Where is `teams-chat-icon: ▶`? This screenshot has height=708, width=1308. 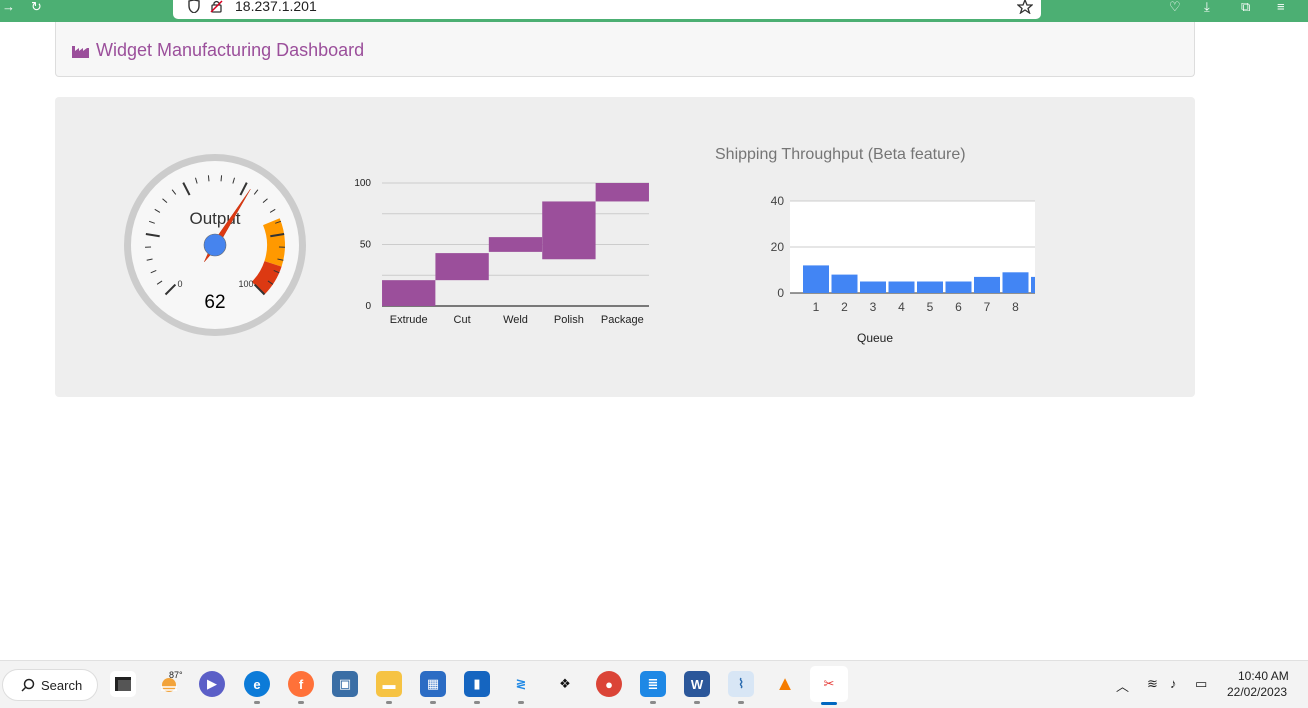 teams-chat-icon: ▶ is located at coordinates (212, 684).